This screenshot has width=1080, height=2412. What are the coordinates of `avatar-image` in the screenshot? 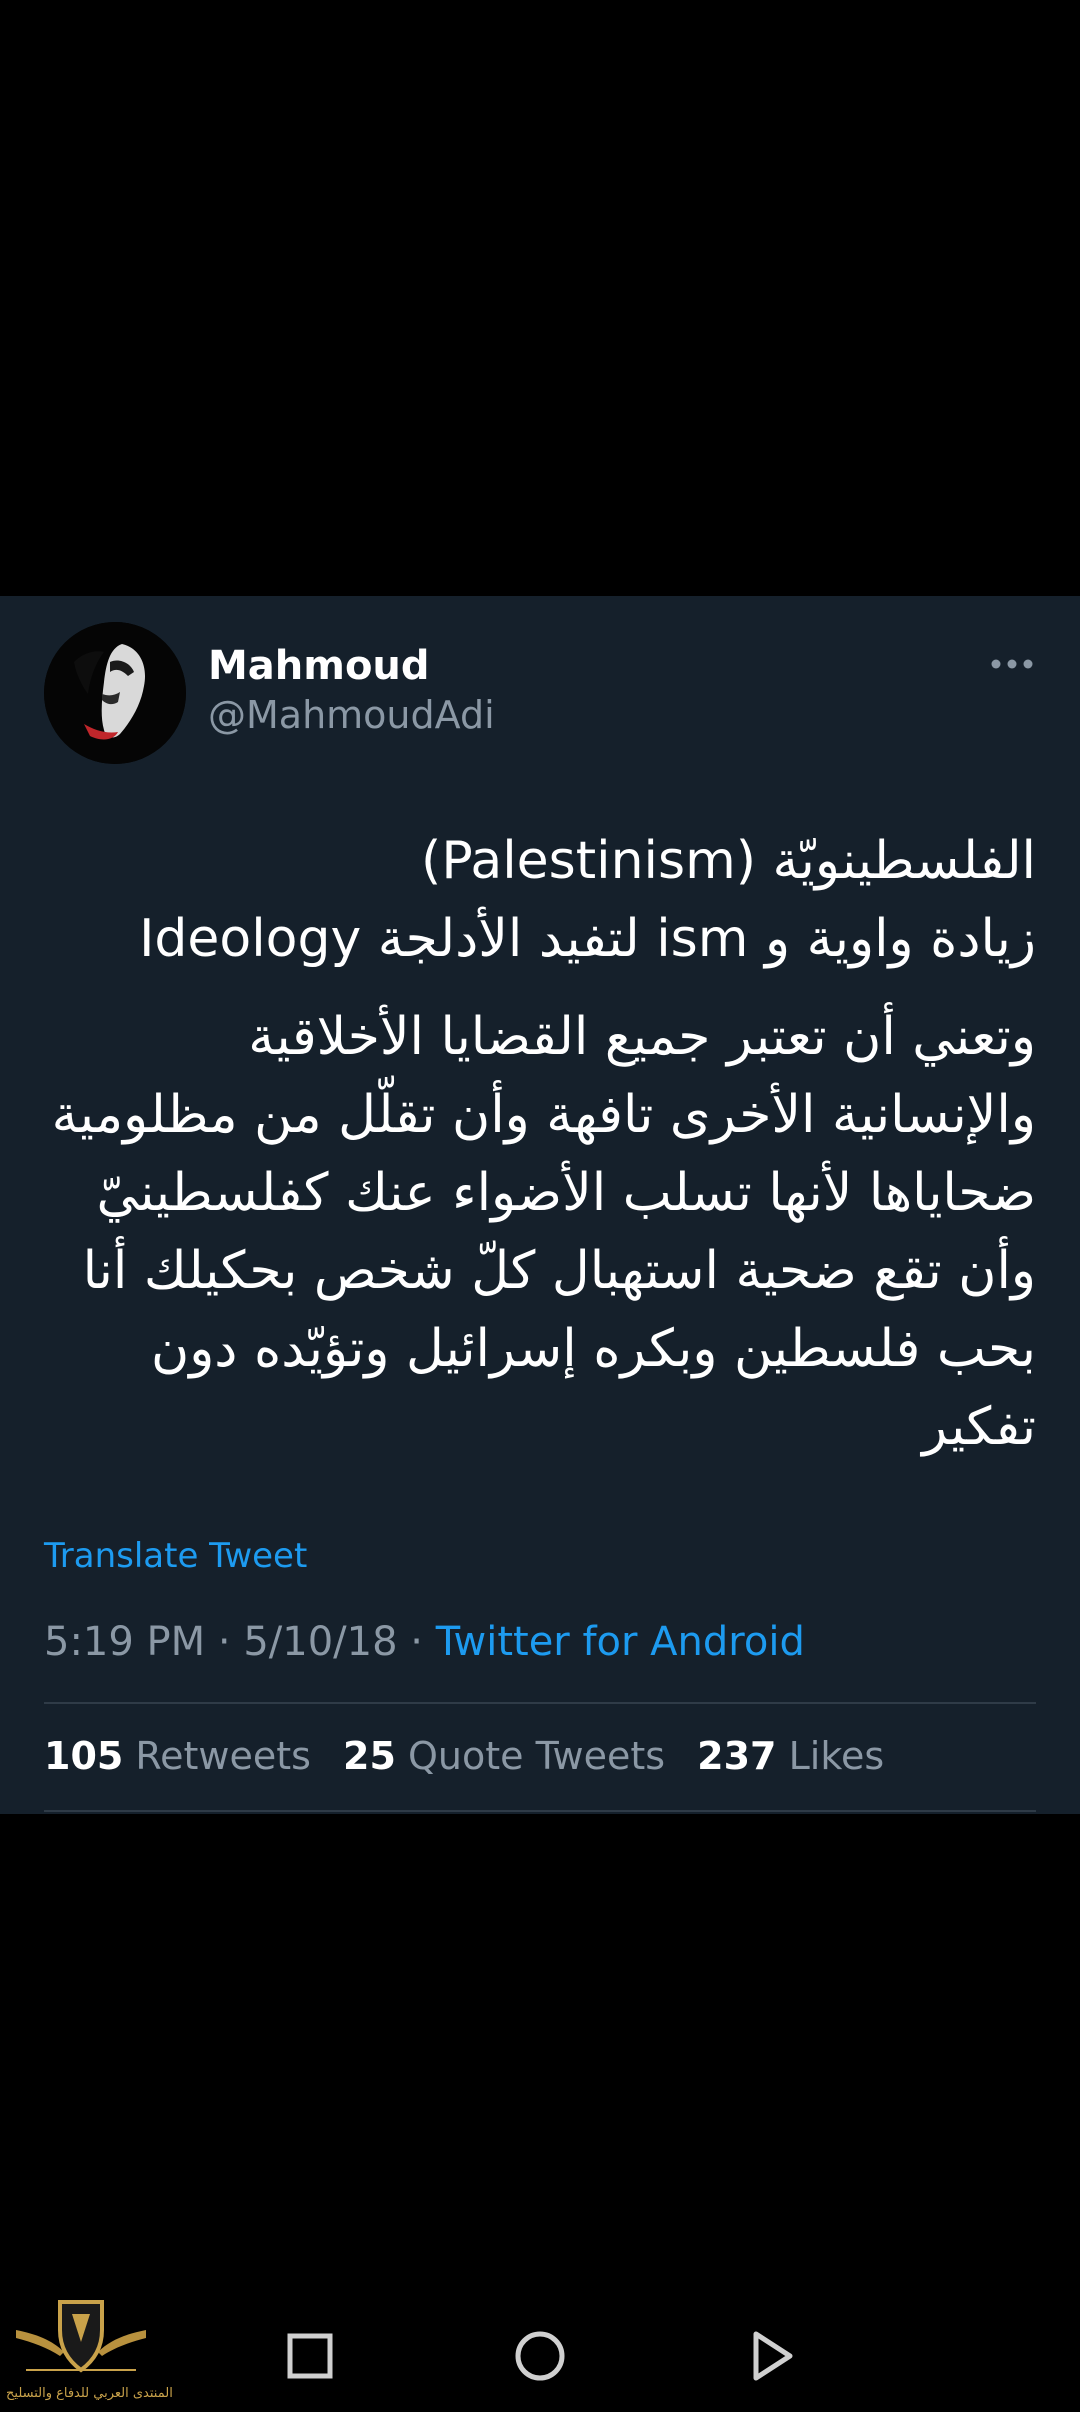 It's located at (115, 693).